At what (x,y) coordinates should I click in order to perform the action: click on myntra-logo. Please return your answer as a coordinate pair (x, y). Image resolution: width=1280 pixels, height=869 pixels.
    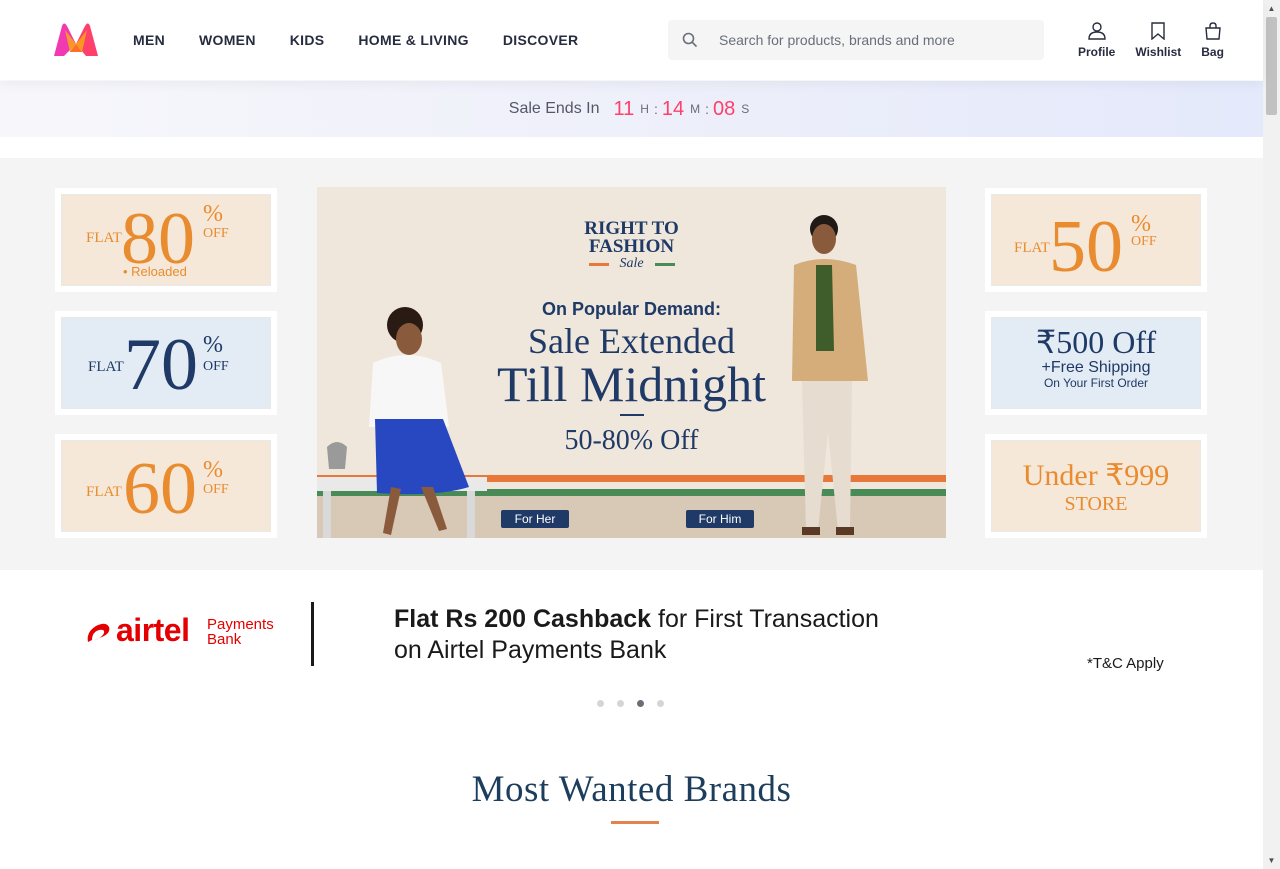
    Looking at the image, I should click on (76, 40).